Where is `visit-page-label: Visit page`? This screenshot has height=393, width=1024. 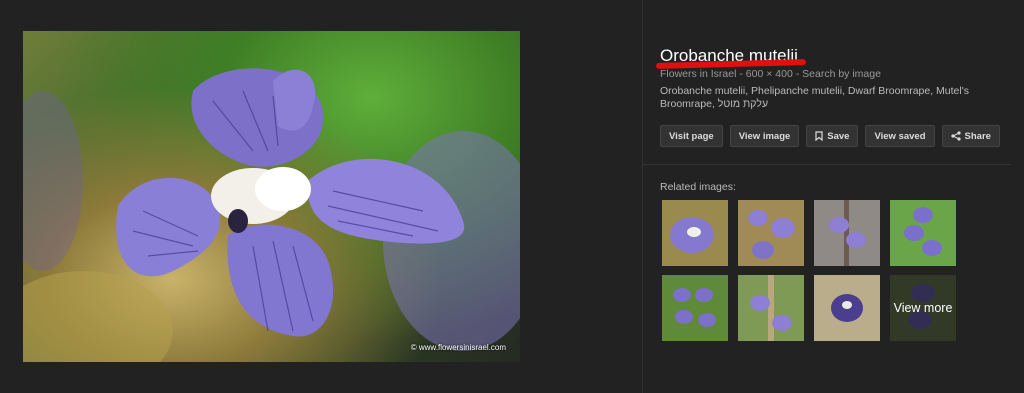 visit-page-label: Visit page is located at coordinates (691, 136).